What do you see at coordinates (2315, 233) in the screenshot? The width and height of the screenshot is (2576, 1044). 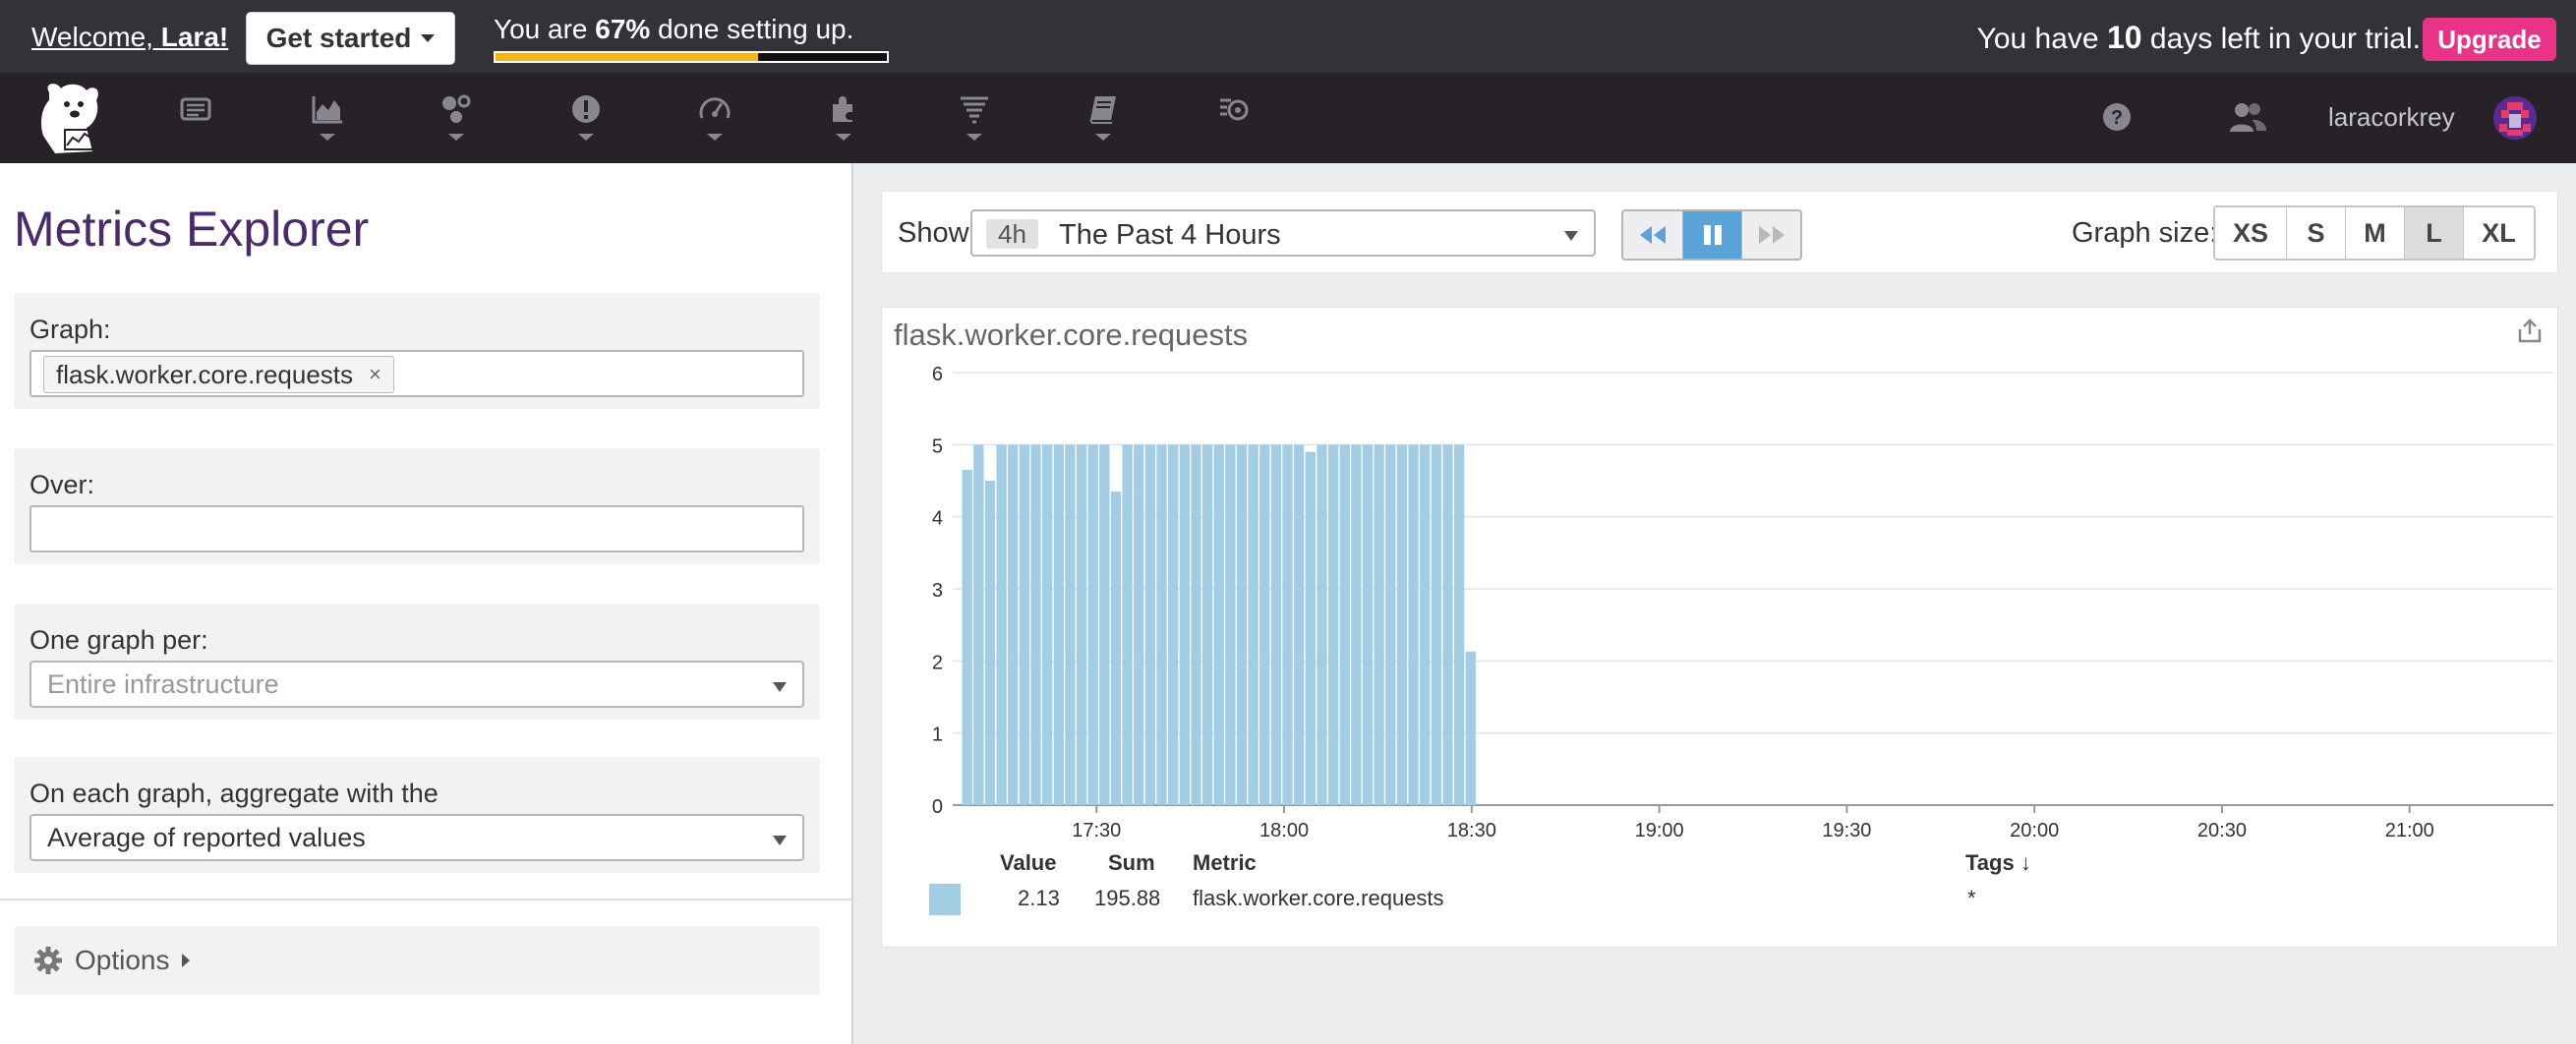 I see `size-s-button: S` at bounding box center [2315, 233].